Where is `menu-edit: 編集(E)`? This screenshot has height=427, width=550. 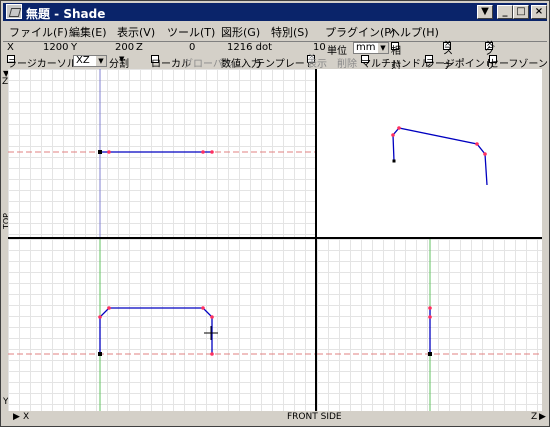
menu-edit: 編集(E) is located at coordinates (88, 32).